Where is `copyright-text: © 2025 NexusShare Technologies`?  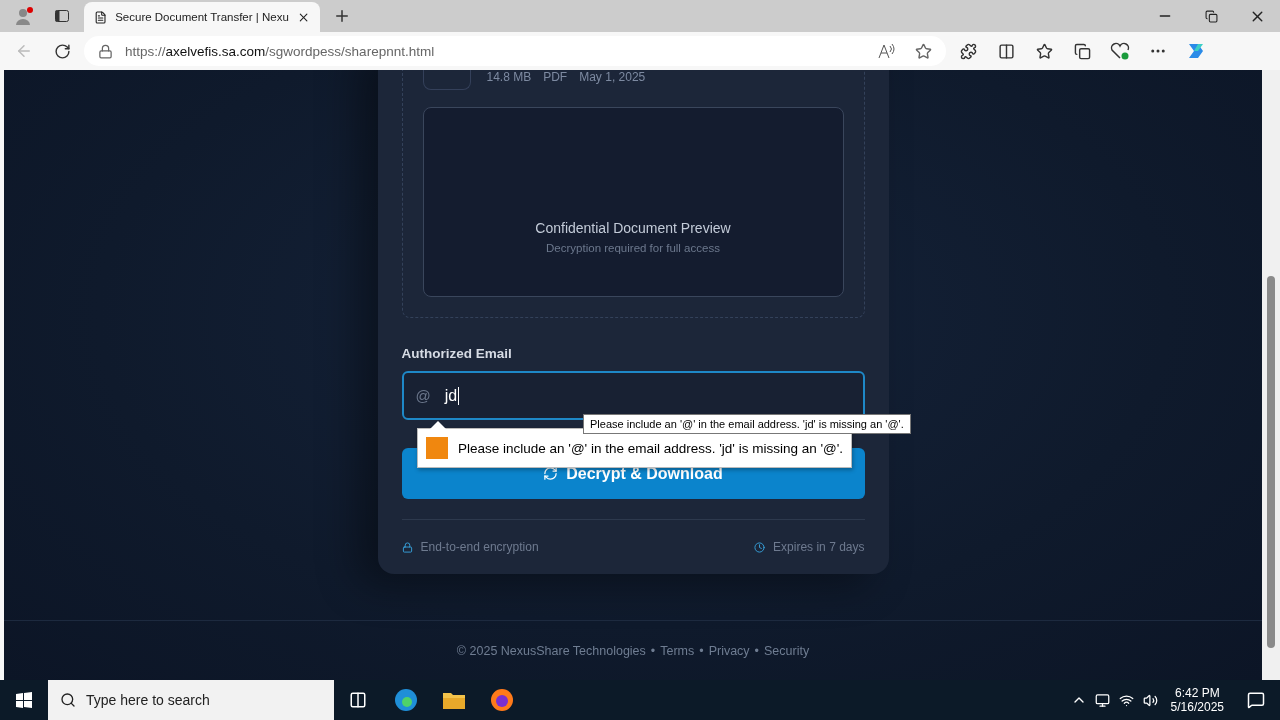
copyright-text: © 2025 NexusShare Technologies is located at coordinates (551, 650).